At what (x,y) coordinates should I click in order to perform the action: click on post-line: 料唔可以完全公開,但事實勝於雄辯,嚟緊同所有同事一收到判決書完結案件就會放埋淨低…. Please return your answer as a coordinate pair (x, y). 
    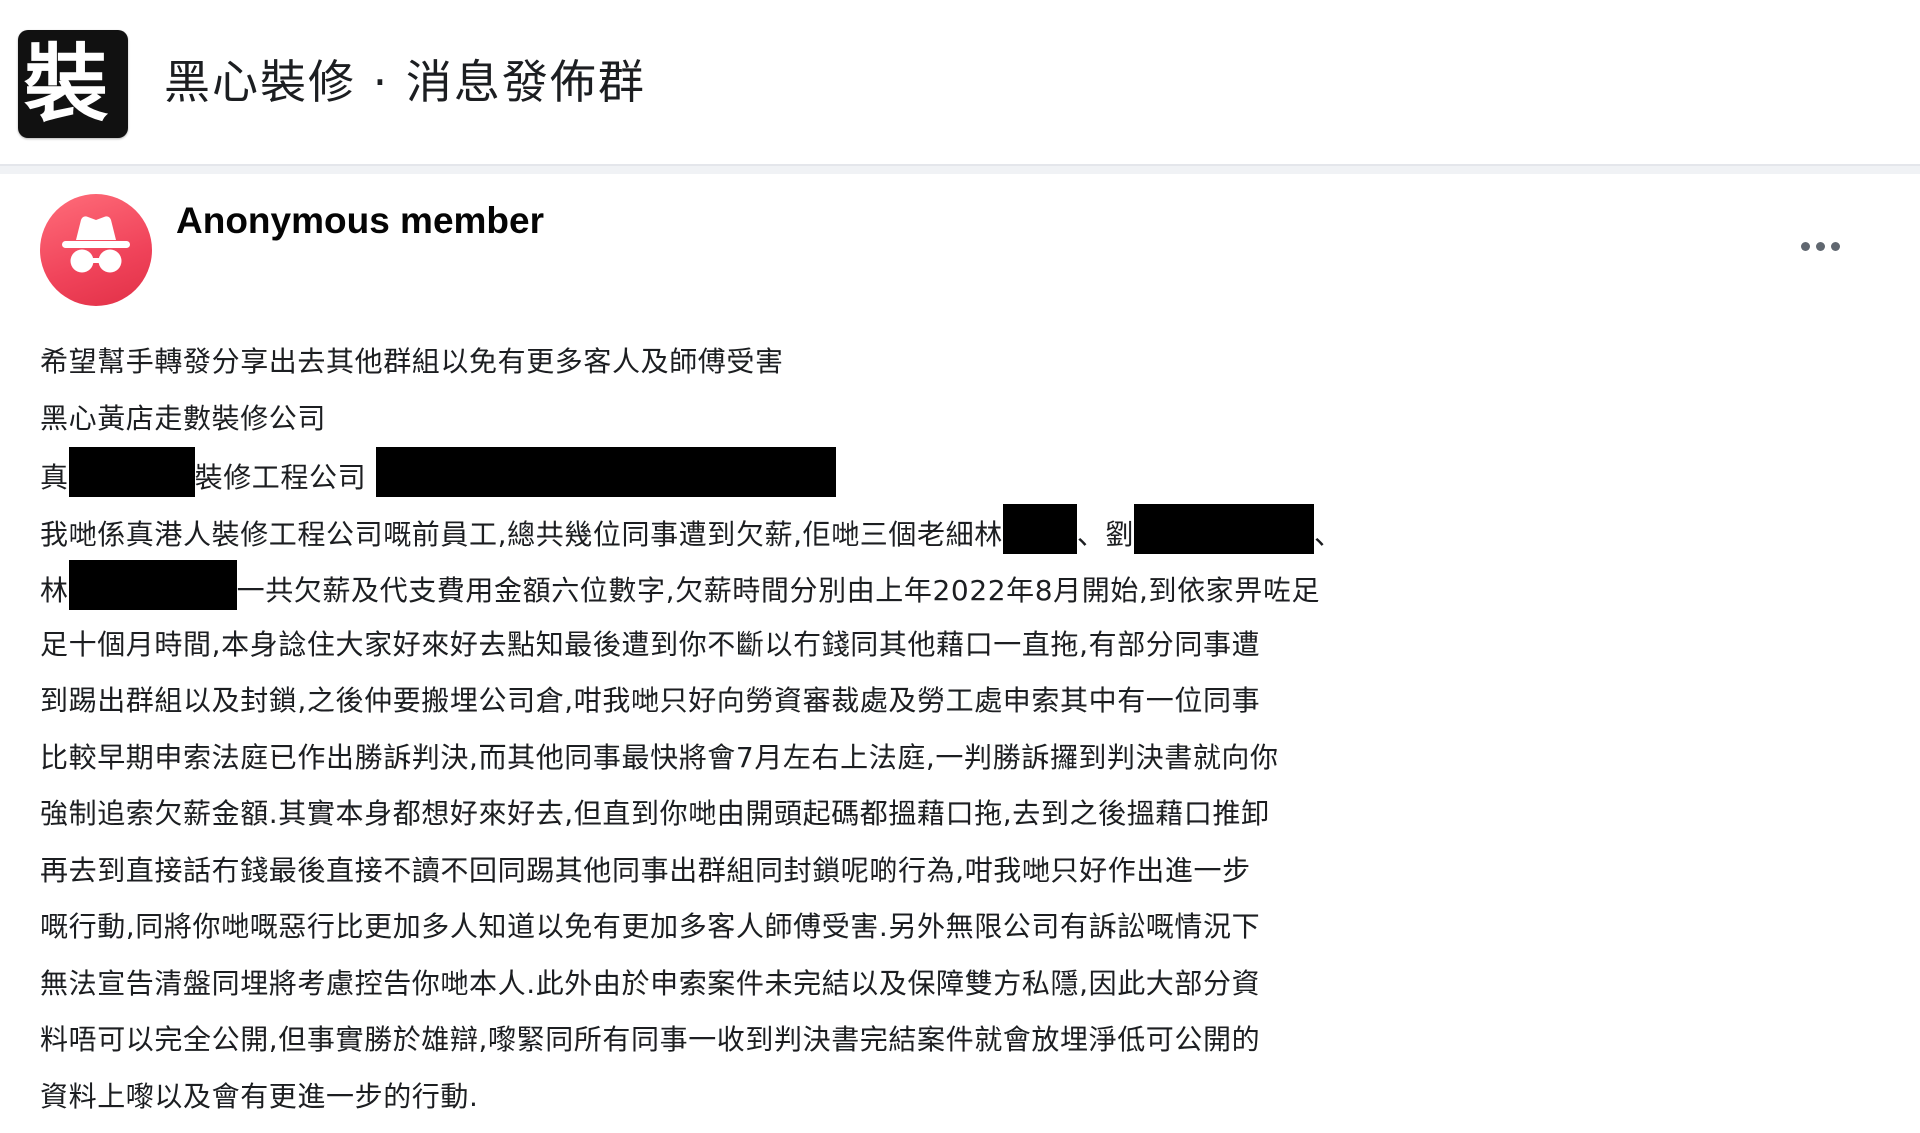
    Looking at the image, I should click on (650, 1039).